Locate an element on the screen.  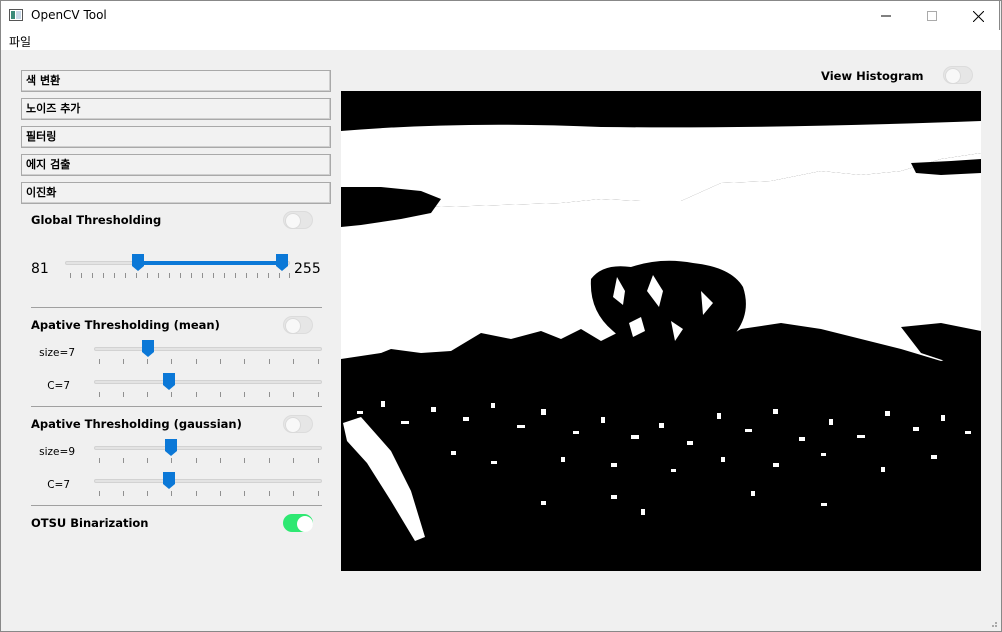
adaptive-mean-c-slider is located at coordinates (208, 382).